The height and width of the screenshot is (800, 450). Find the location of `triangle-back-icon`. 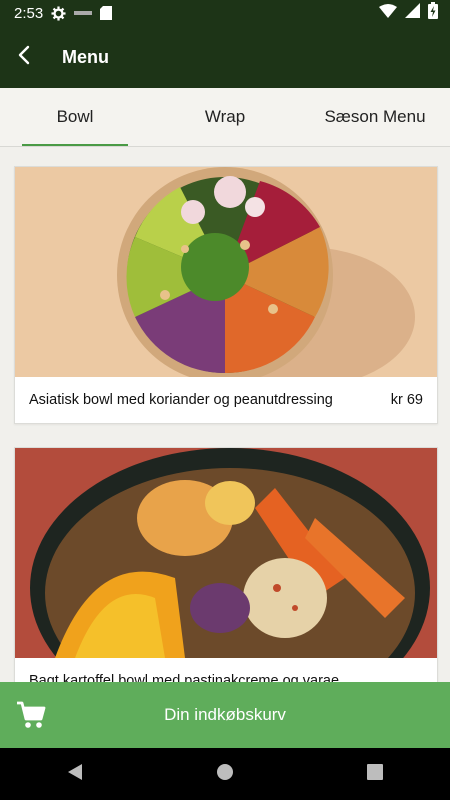

triangle-back-icon is located at coordinates (75, 774).